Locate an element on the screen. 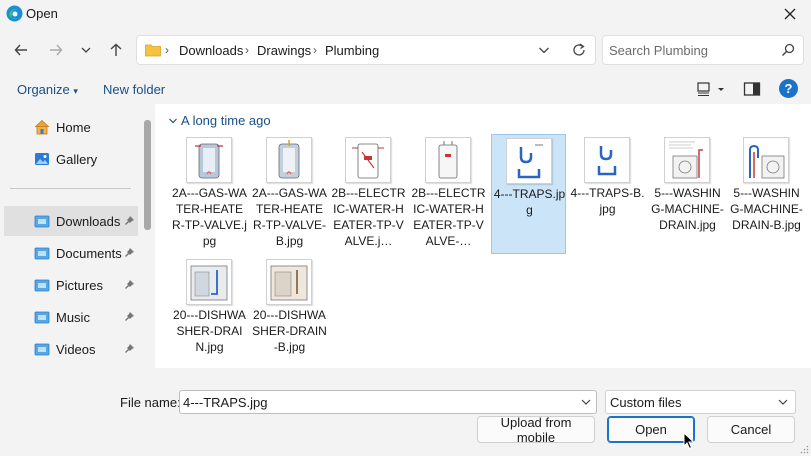 The height and width of the screenshot is (456, 811). refresh-button is located at coordinates (579, 50).